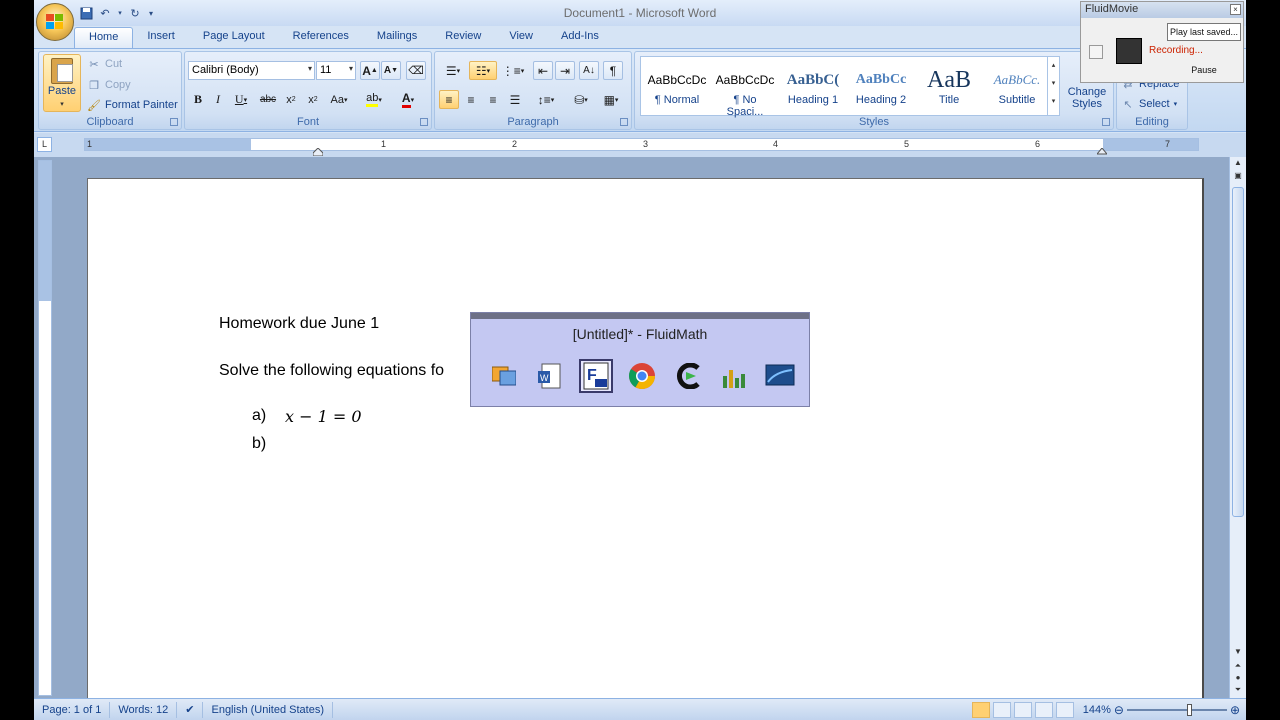 This screenshot has width=1280, height=720. What do you see at coordinates (1149, 104) in the screenshot?
I see `select-button: ↖ Select ▾` at bounding box center [1149, 104].